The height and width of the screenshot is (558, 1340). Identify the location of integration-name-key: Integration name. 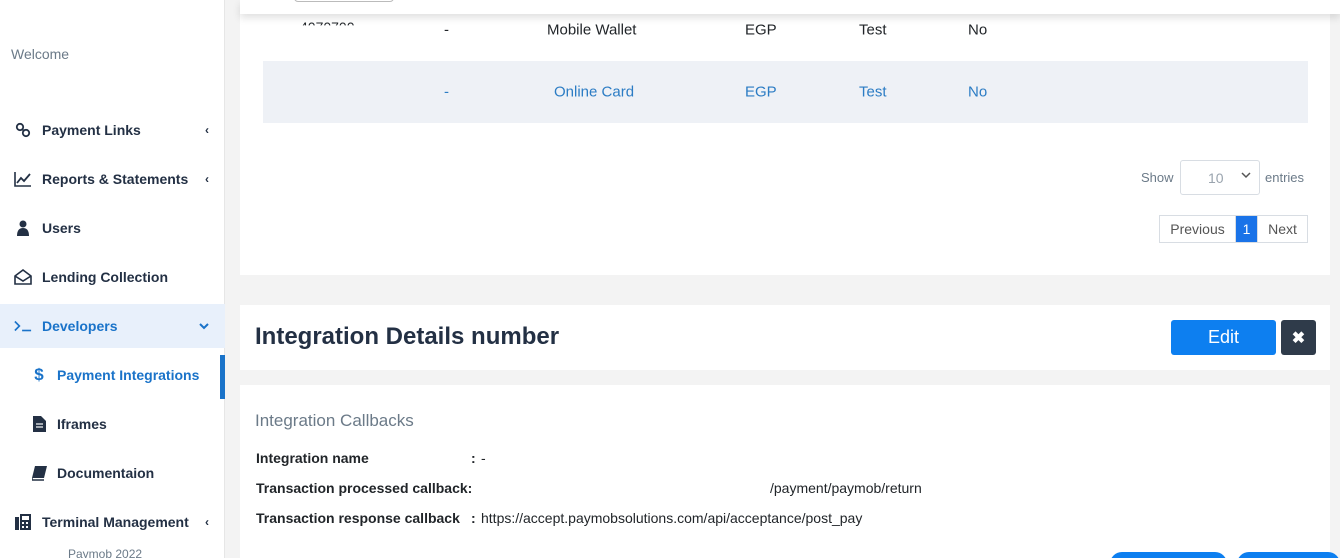
(312, 458).